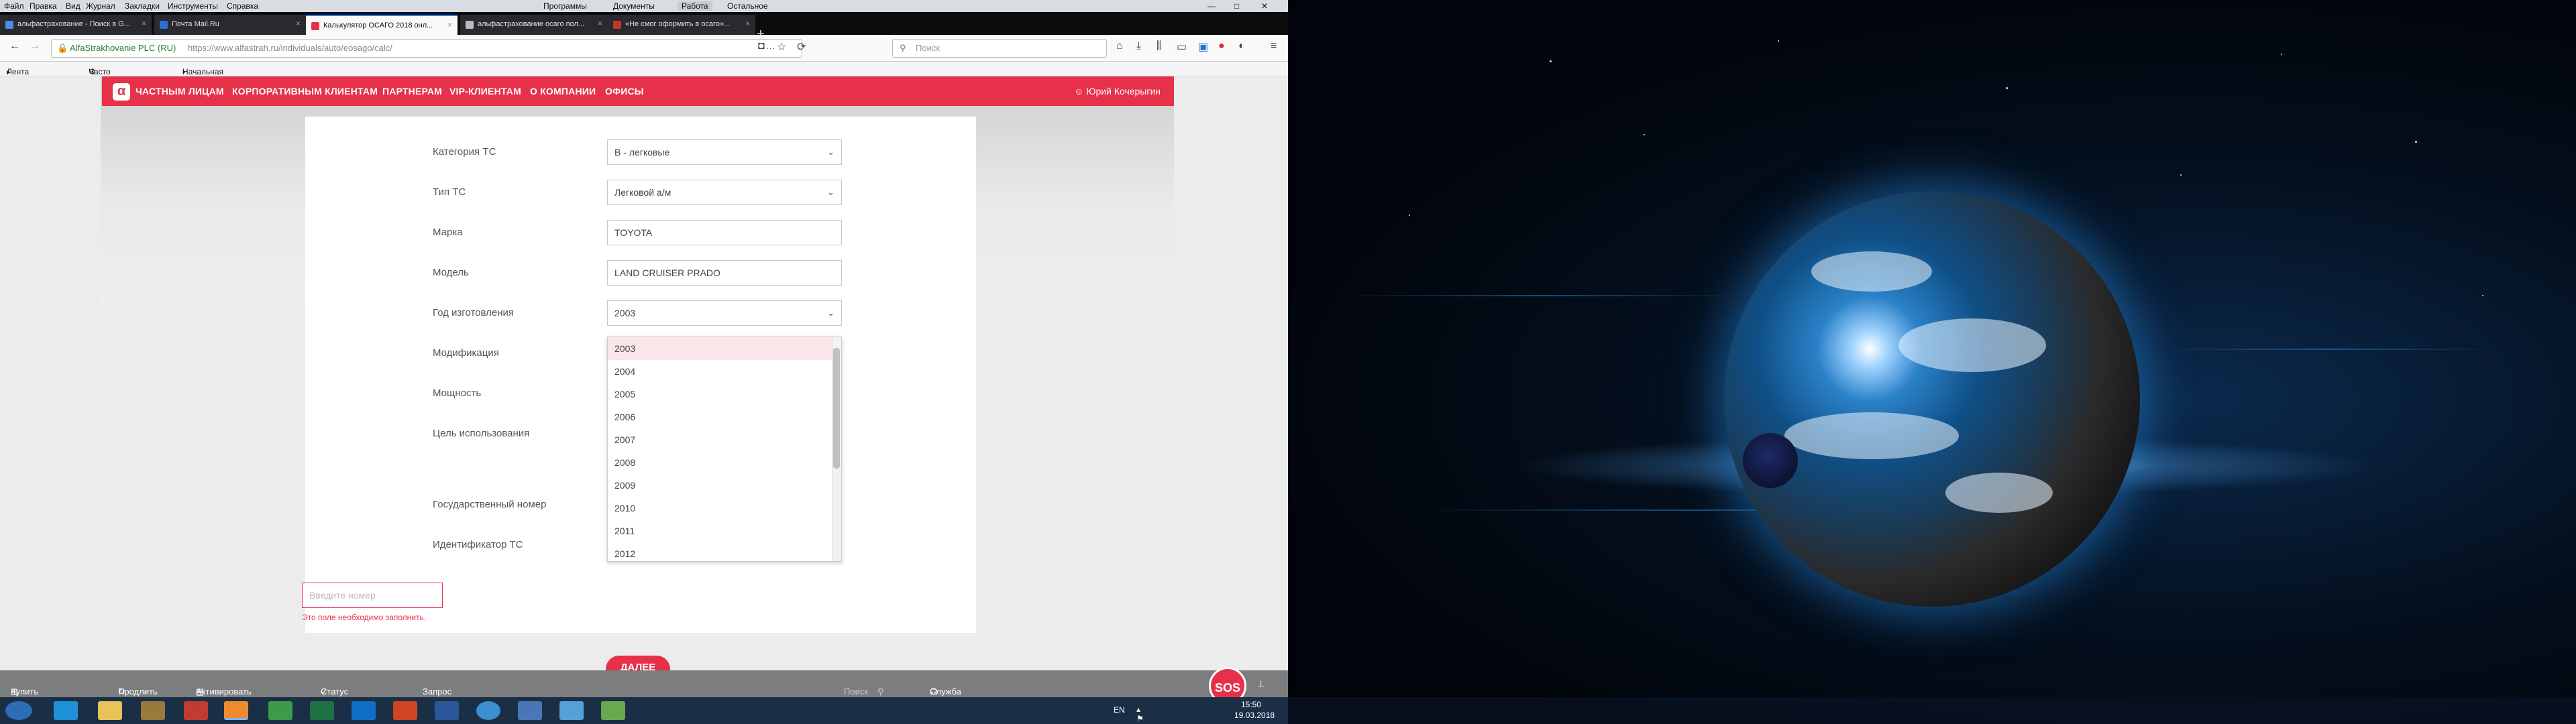  What do you see at coordinates (781, 47) in the screenshot?
I see `bookmark-star-icon: ☆` at bounding box center [781, 47].